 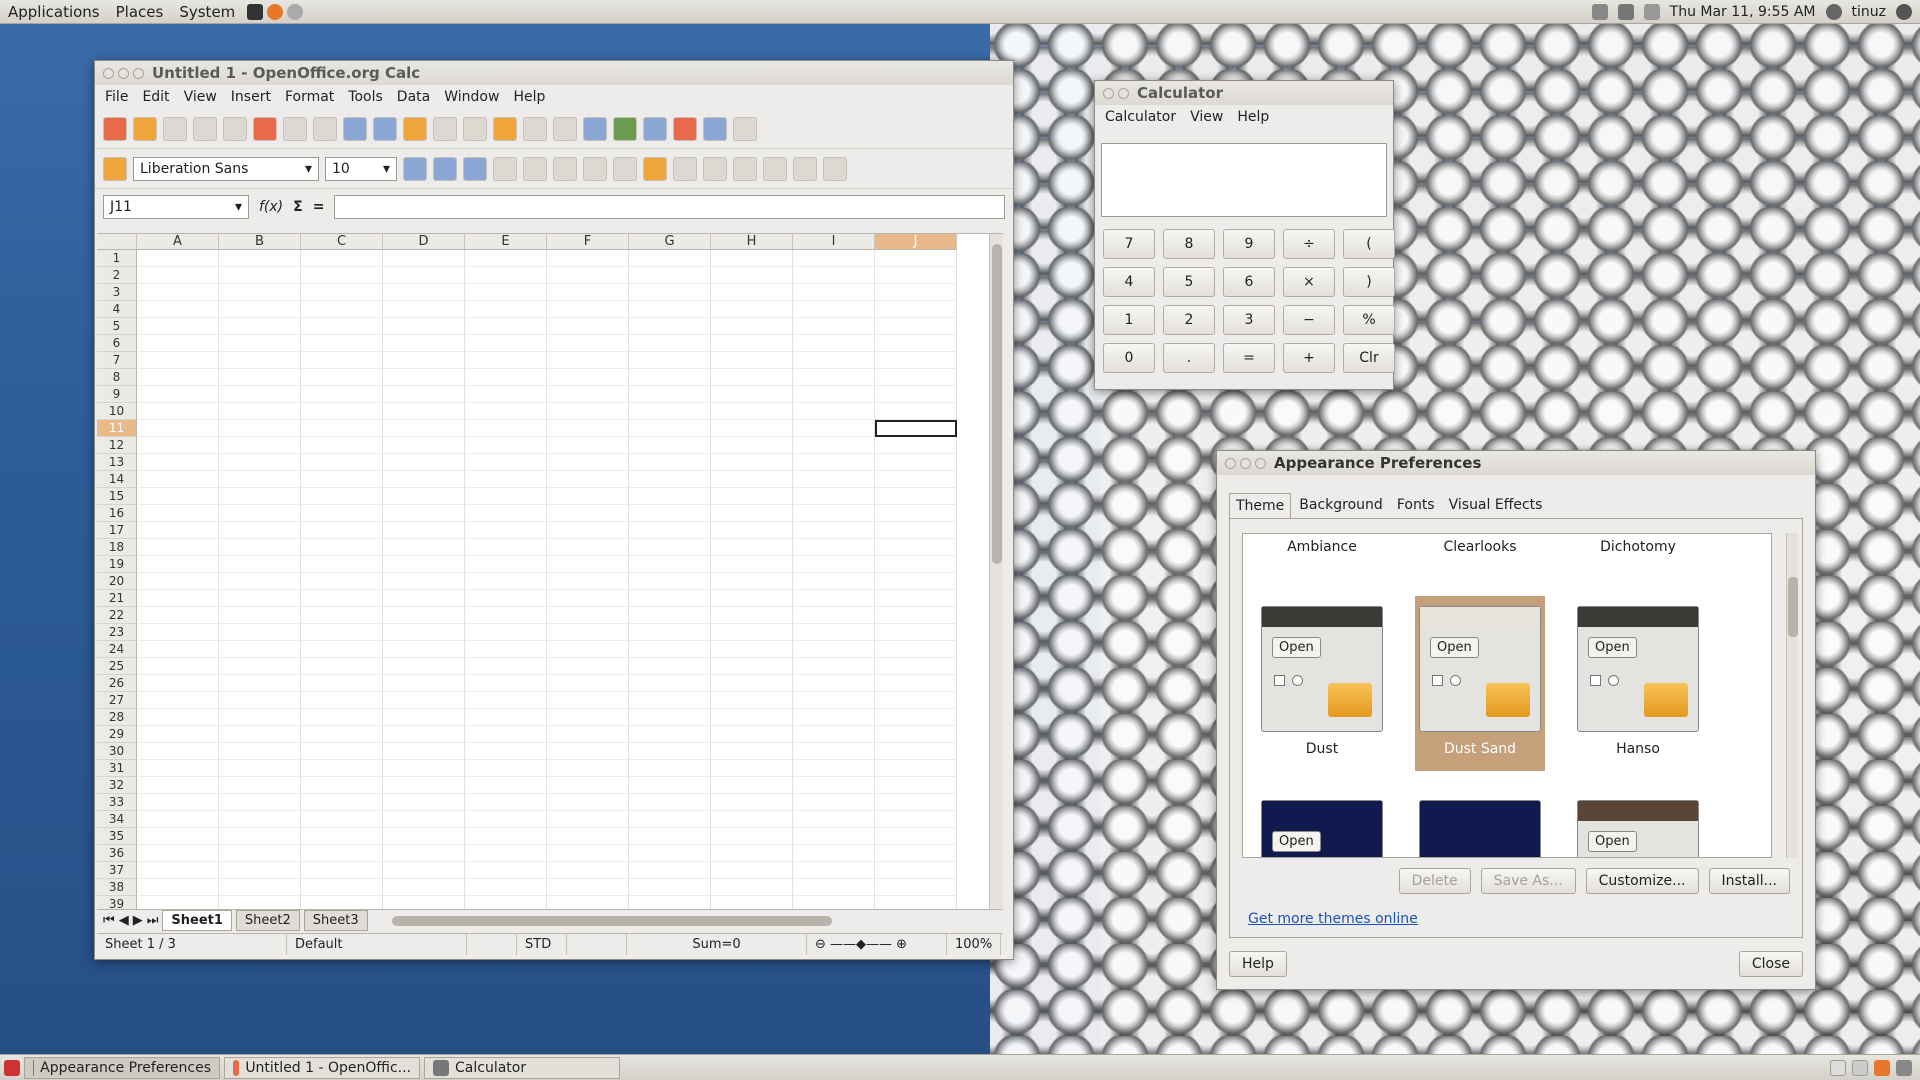 I want to click on sheet-tab-3: Sheet3, so click(x=335, y=920).